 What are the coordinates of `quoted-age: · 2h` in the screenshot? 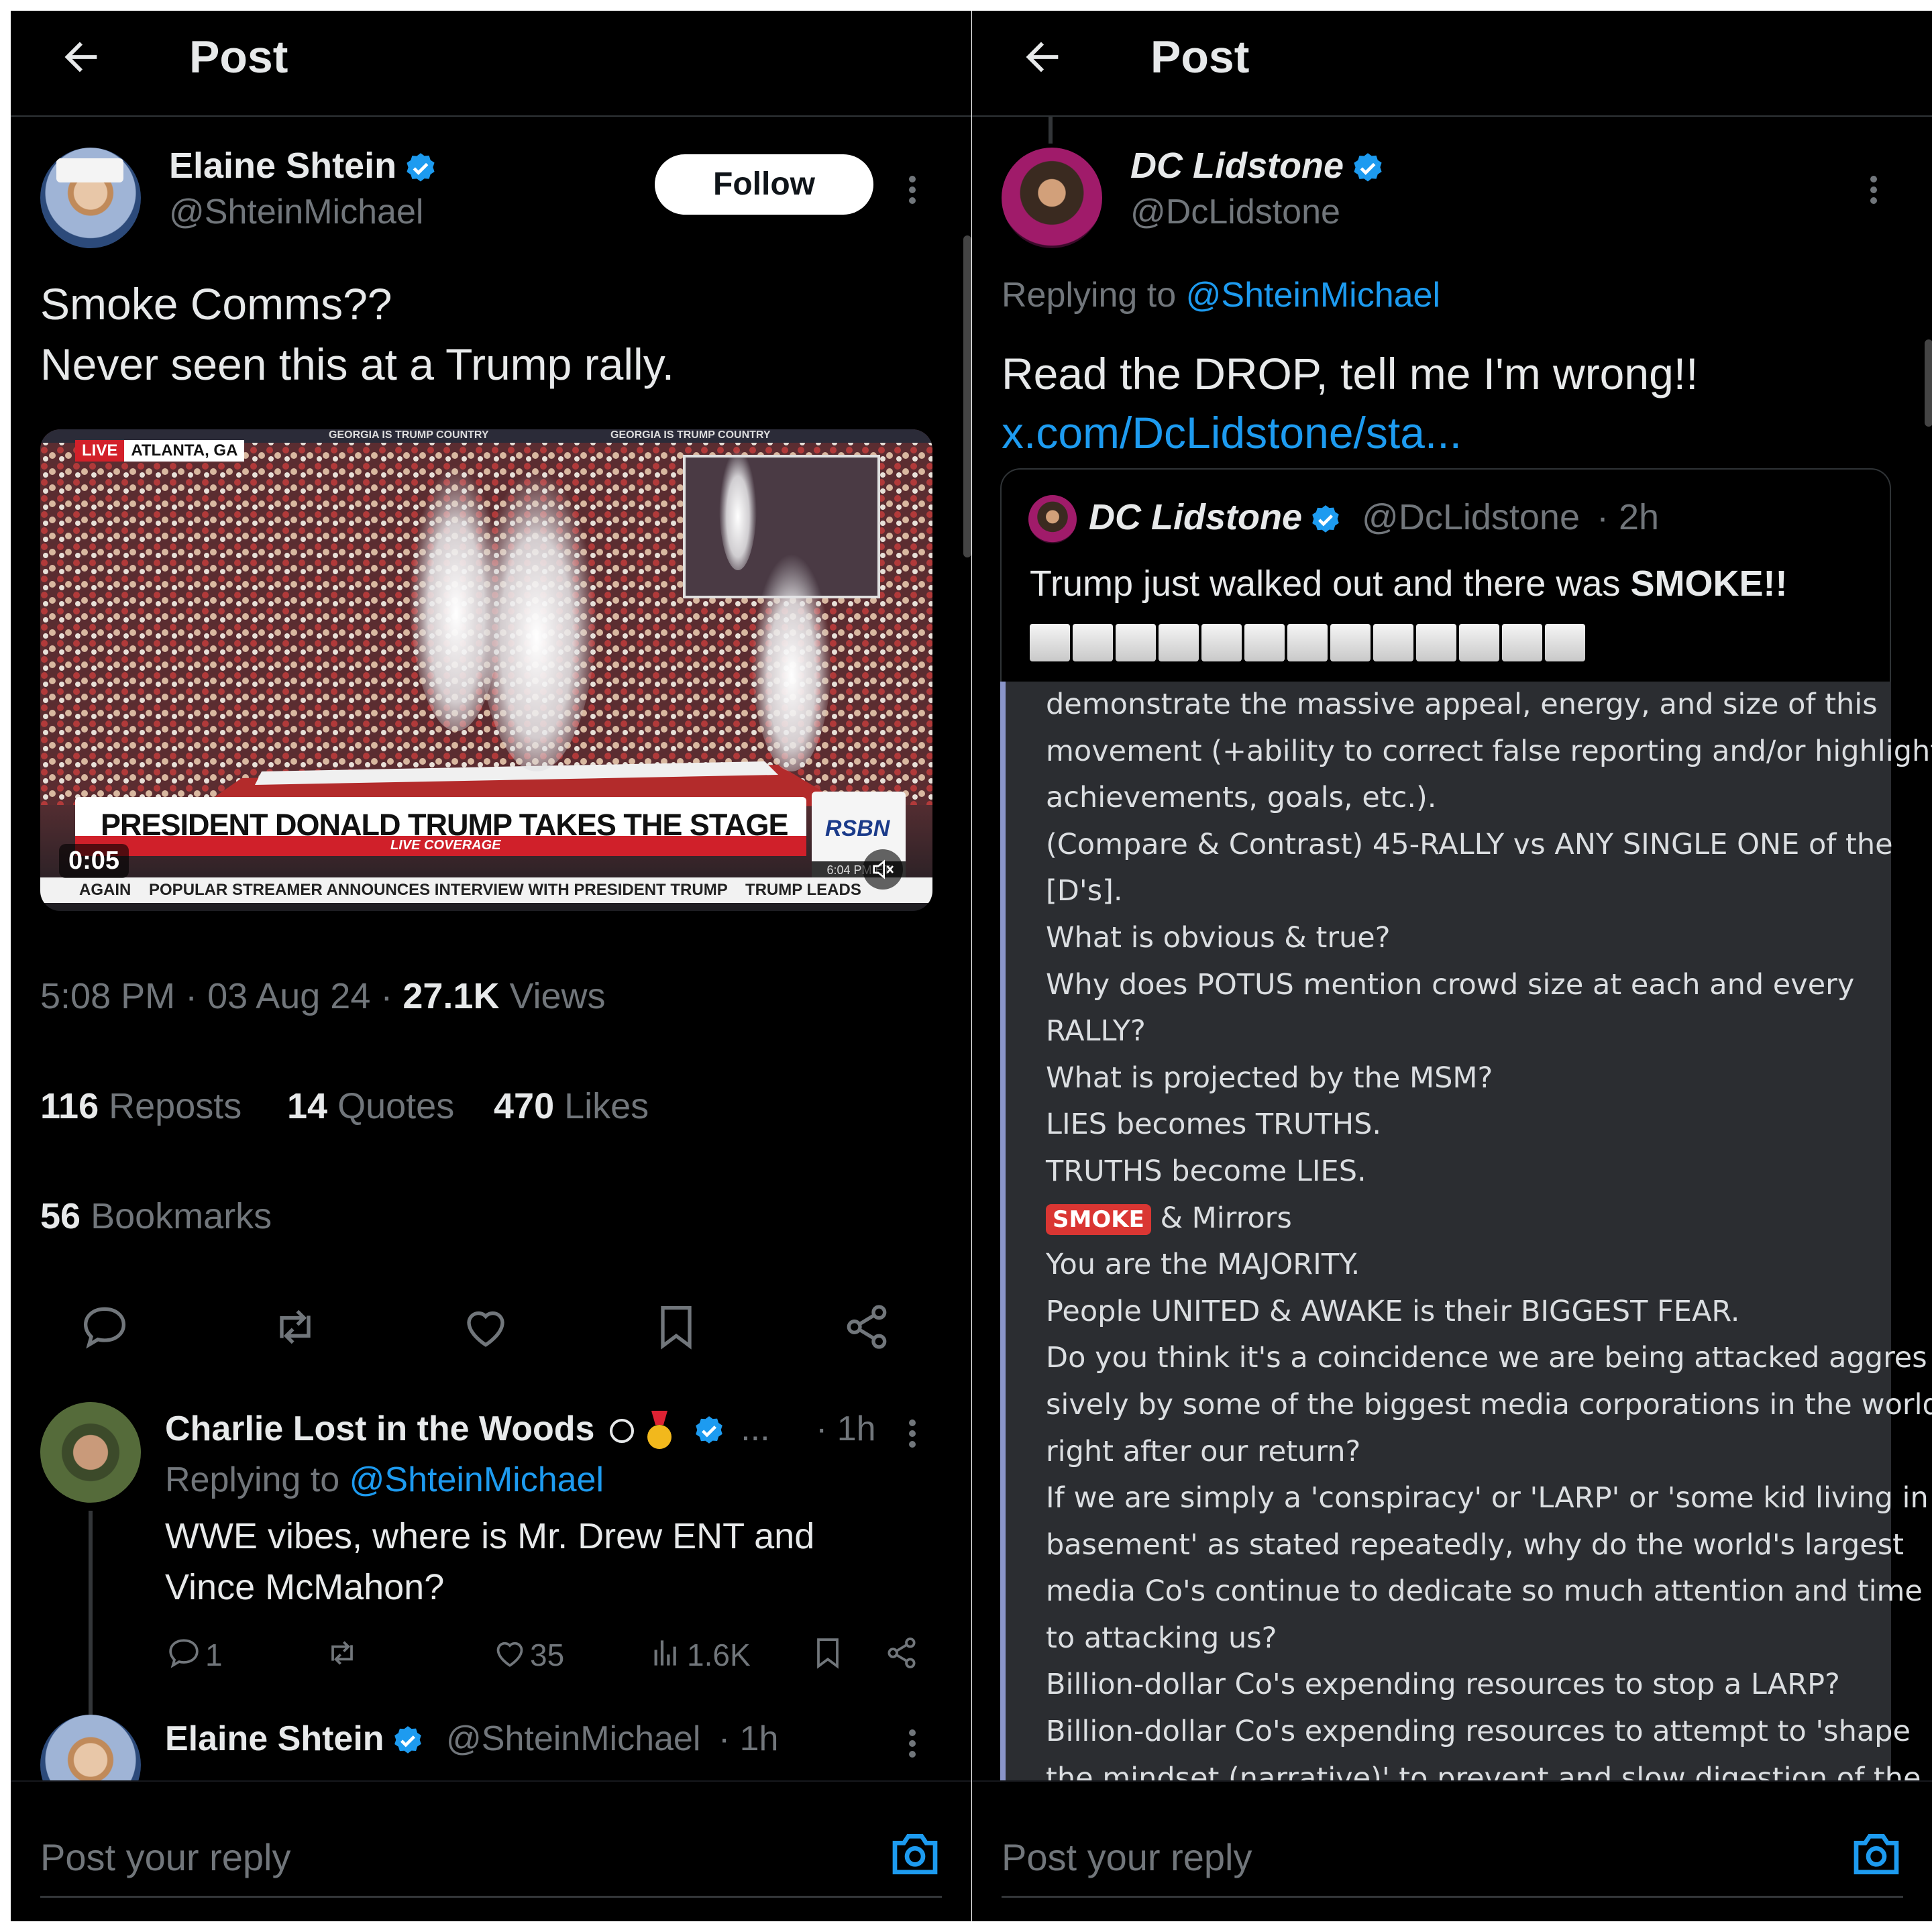 It's located at (1628, 517).